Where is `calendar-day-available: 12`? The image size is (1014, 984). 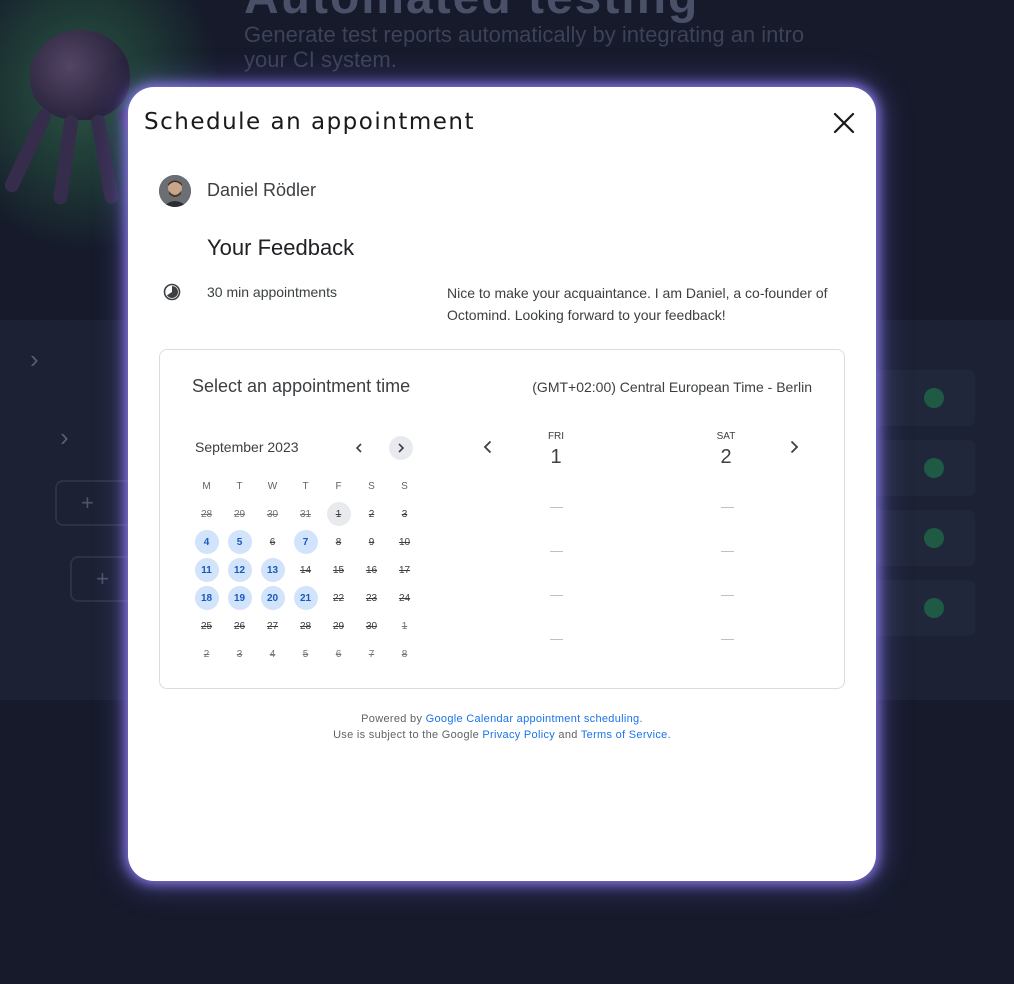
calendar-day-available: 12 is located at coordinates (239, 570).